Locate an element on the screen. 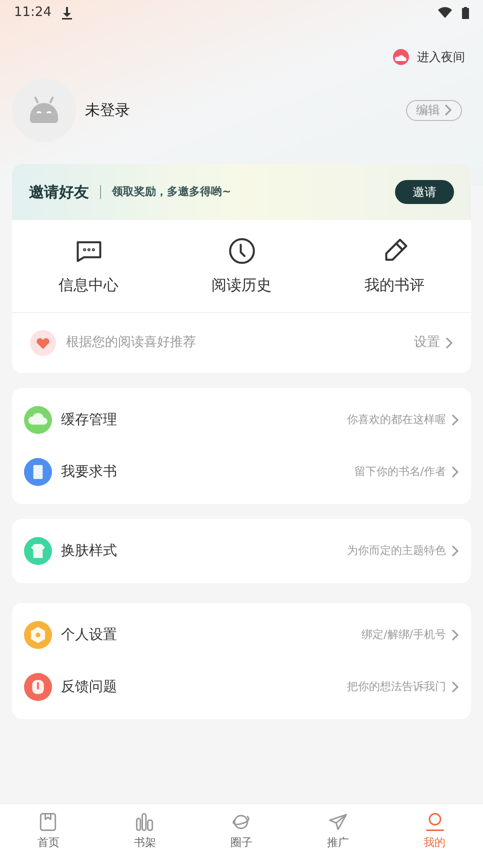 The height and width of the screenshot is (859, 483). nav-tab: 首页 is located at coordinates (48, 831).